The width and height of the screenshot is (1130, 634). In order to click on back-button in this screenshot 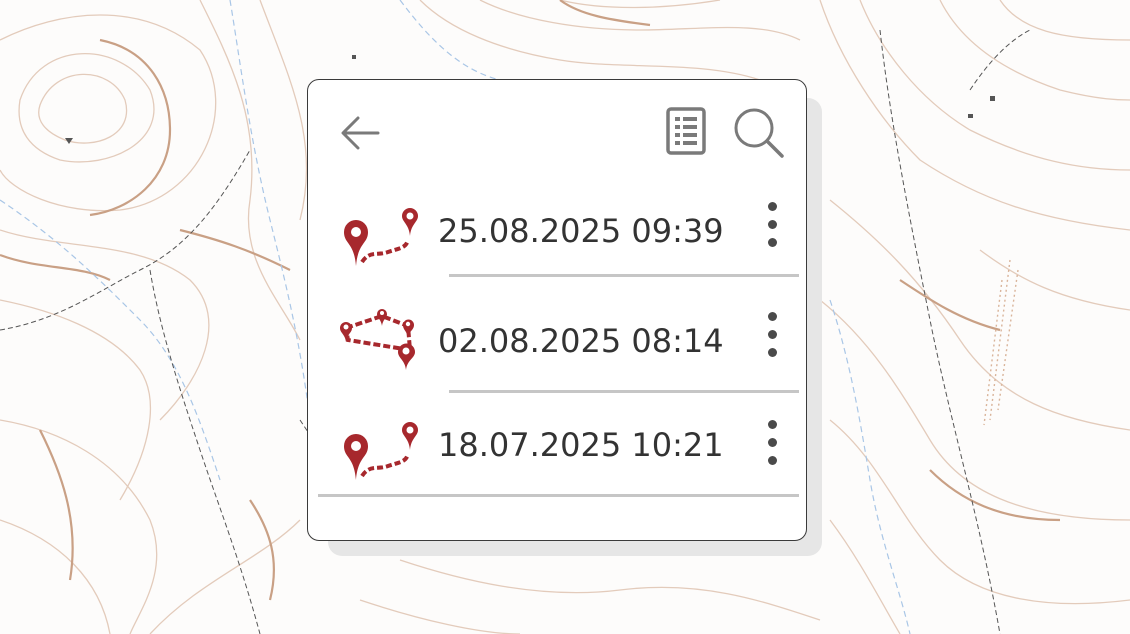, I will do `click(361, 133)`.